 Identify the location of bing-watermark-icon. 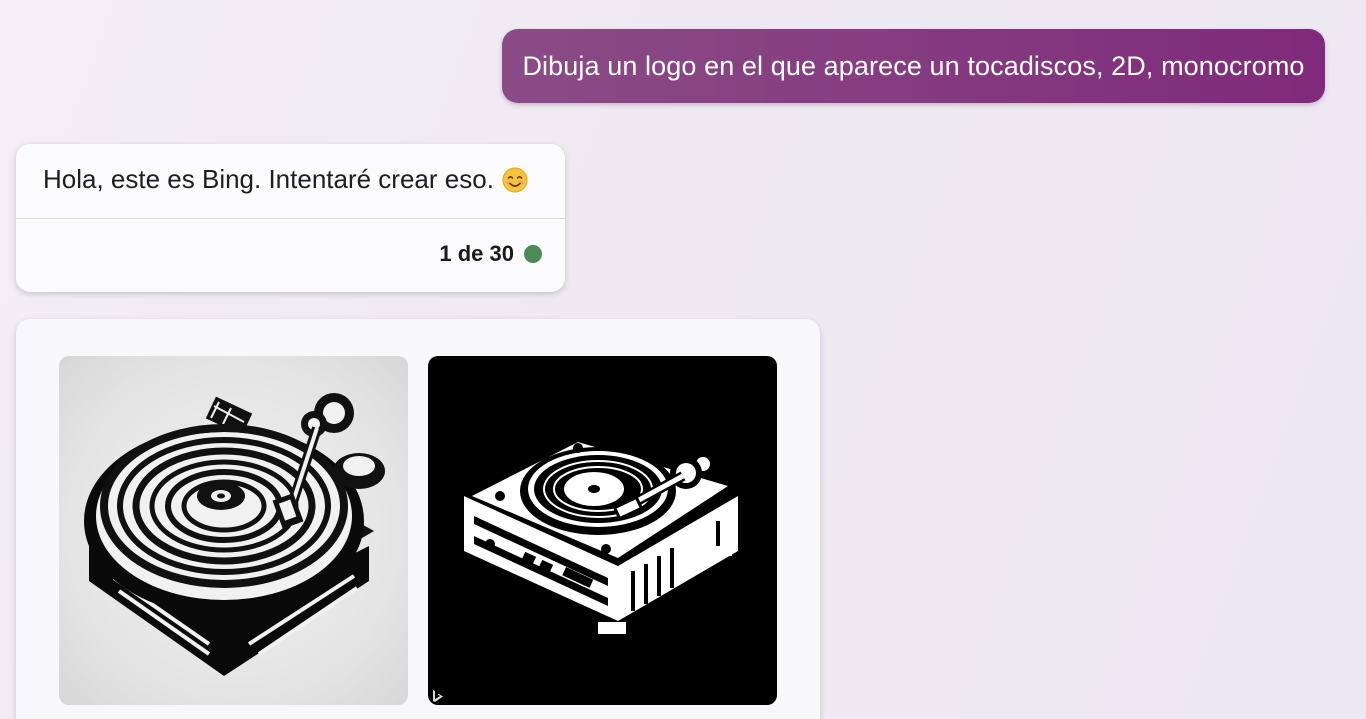
(438, 696).